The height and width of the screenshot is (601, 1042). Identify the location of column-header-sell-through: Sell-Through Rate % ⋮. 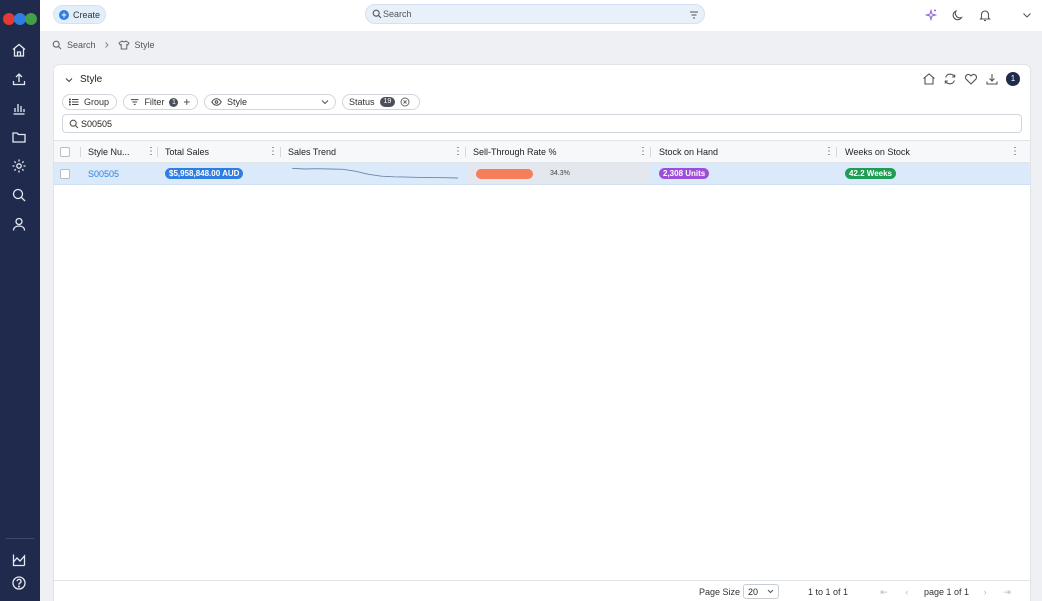
(560, 152).